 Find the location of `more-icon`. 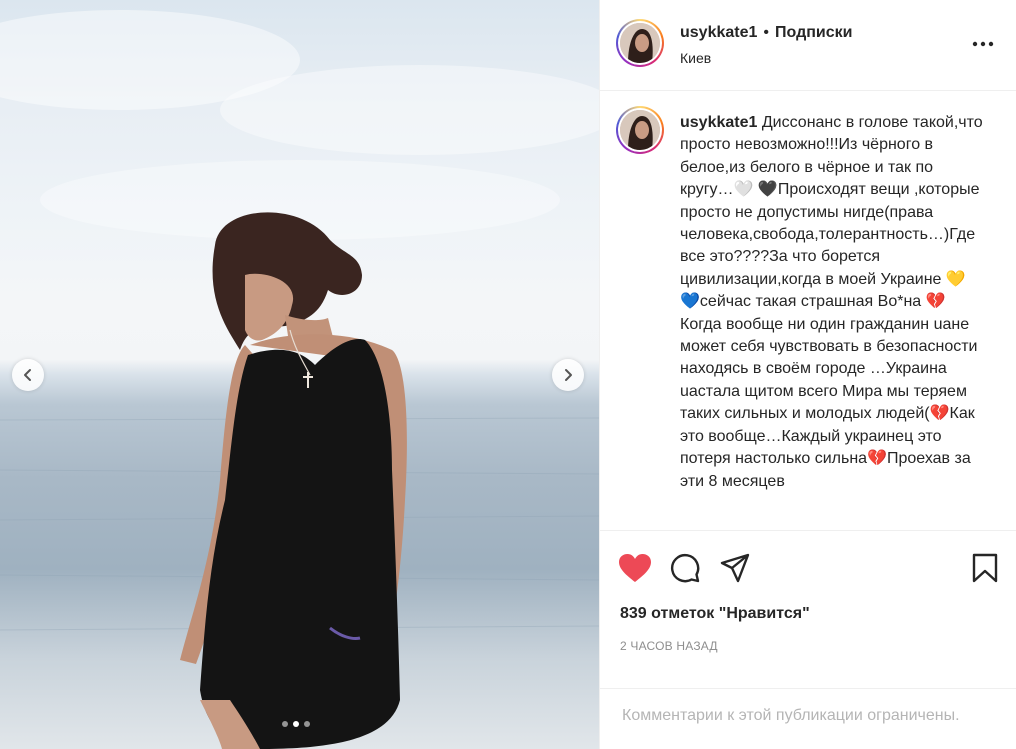

more-icon is located at coordinates (983, 44).